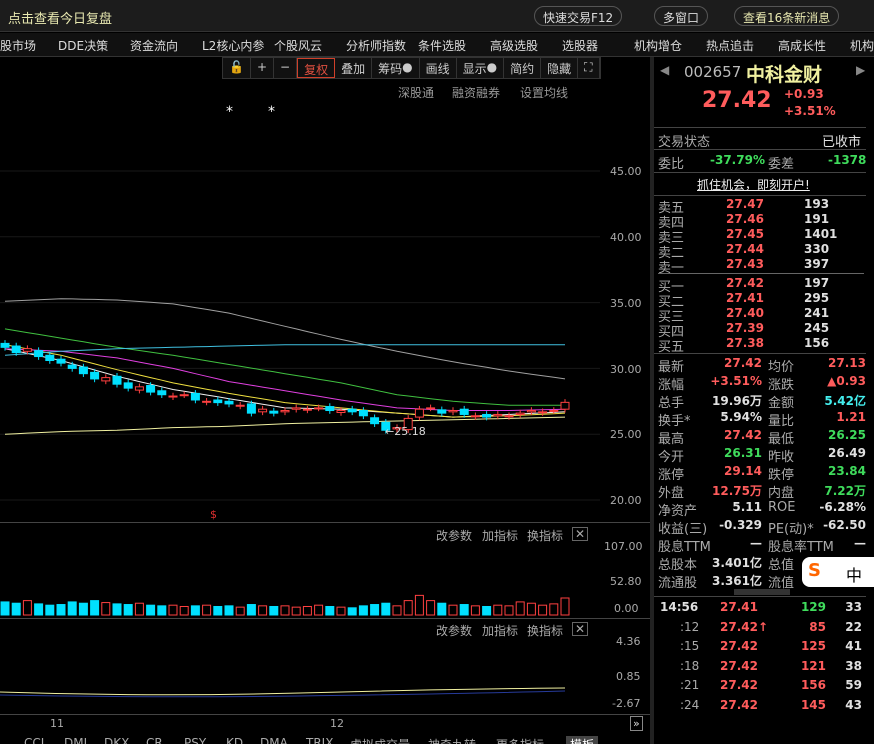 Image resolution: width=874 pixels, height=744 pixels. Describe the element at coordinates (762, 592) in the screenshot. I see `scroll-up-handle` at that location.